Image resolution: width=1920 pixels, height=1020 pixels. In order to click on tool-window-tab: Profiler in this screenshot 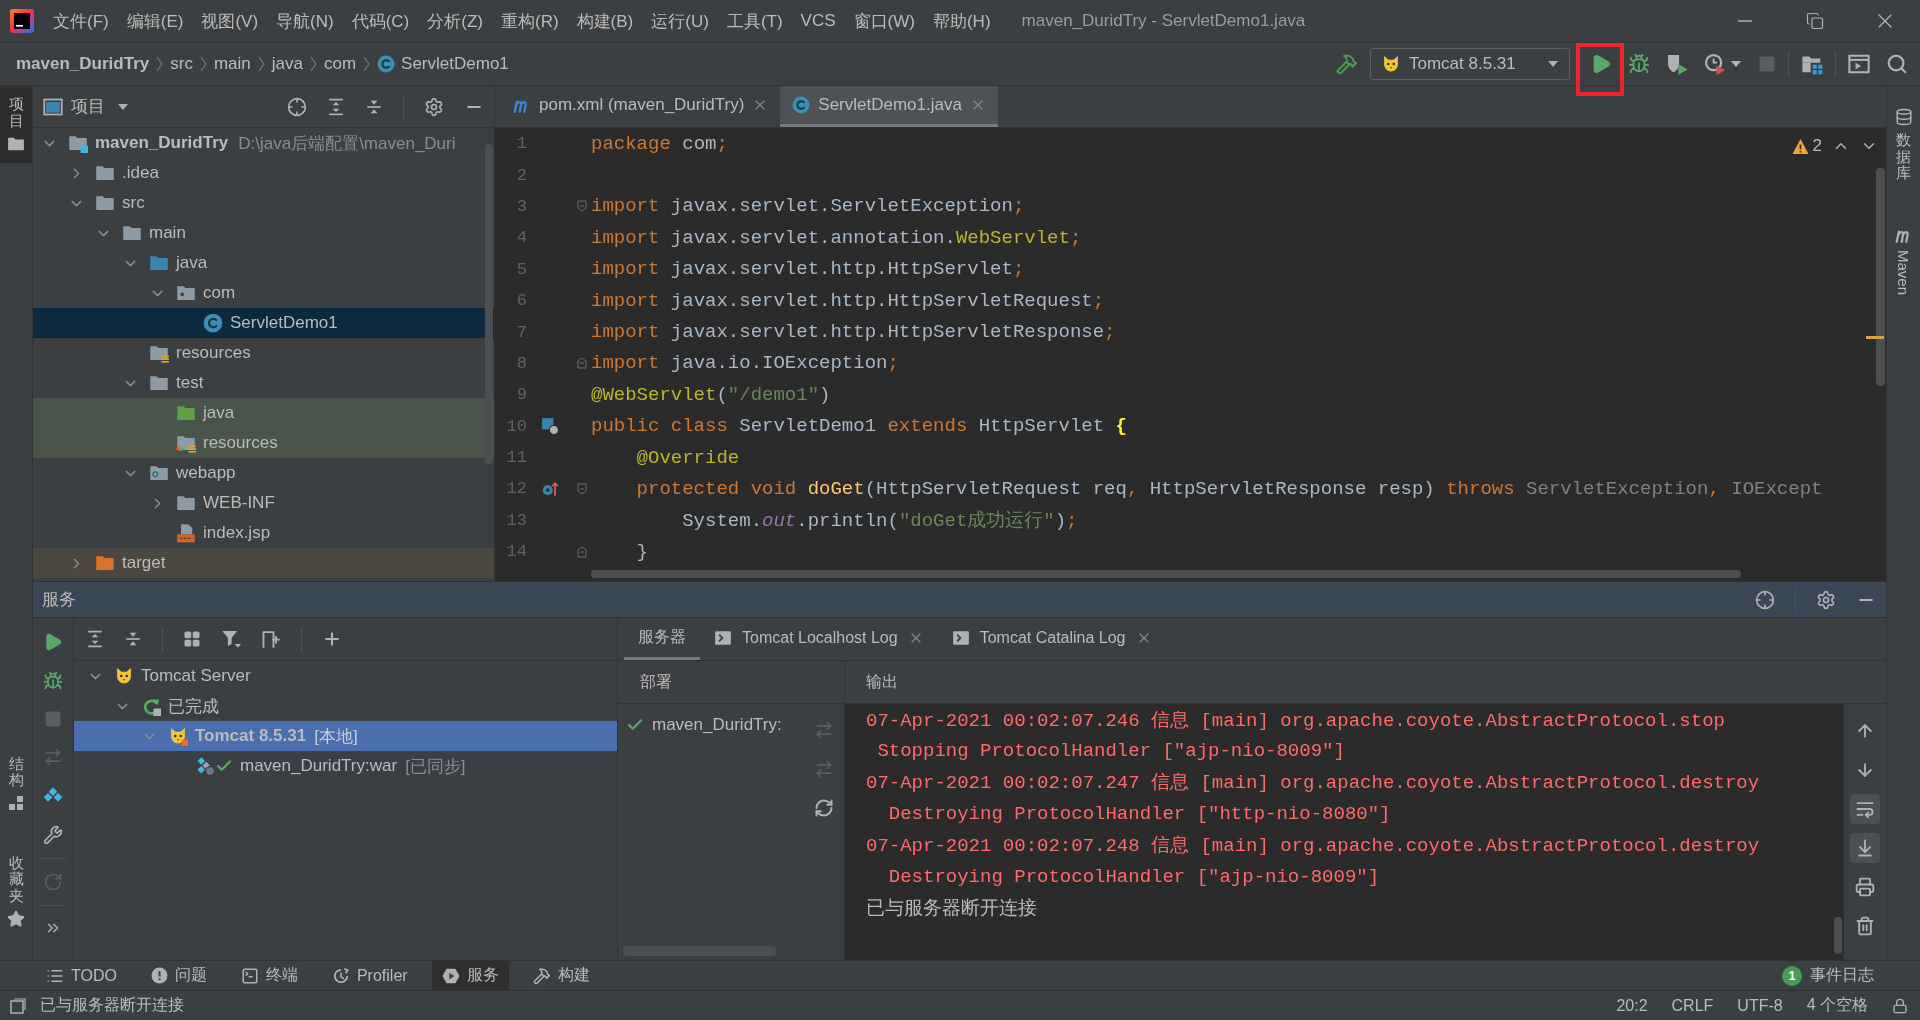, I will do `click(369, 975)`.